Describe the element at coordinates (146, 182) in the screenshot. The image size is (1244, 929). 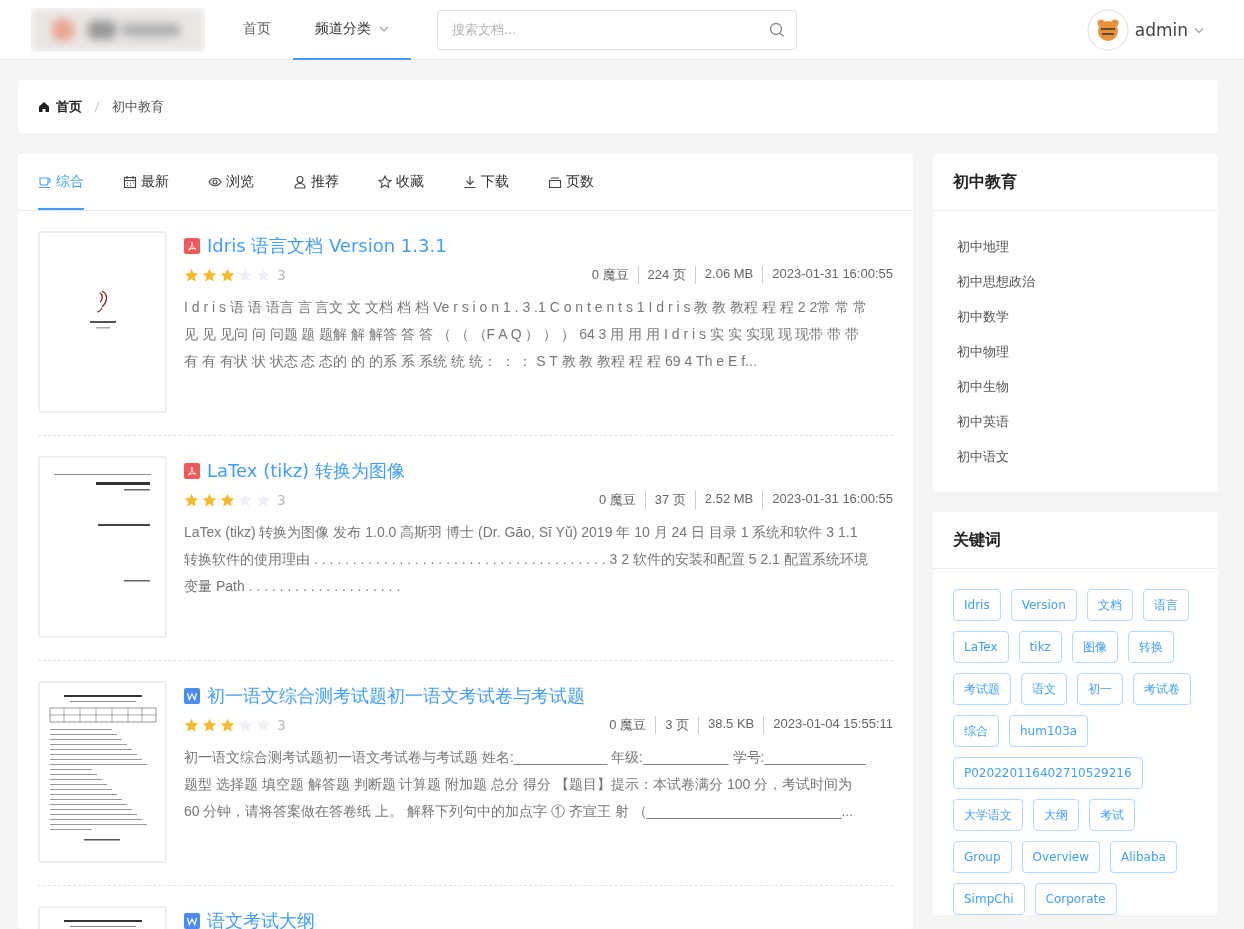
I see `tab: 最新` at that location.